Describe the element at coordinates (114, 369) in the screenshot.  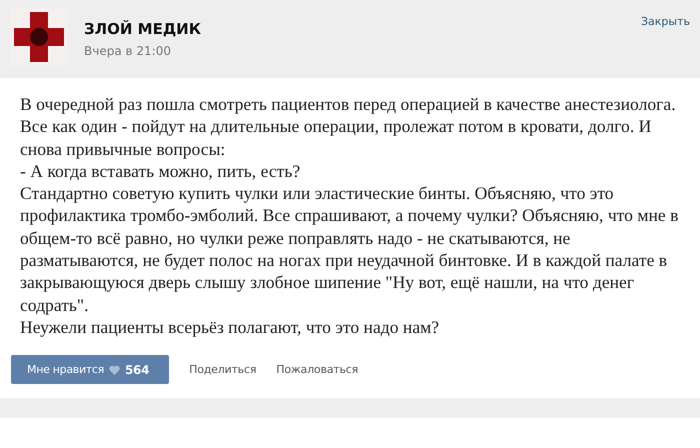
I see `heart-icon` at that location.